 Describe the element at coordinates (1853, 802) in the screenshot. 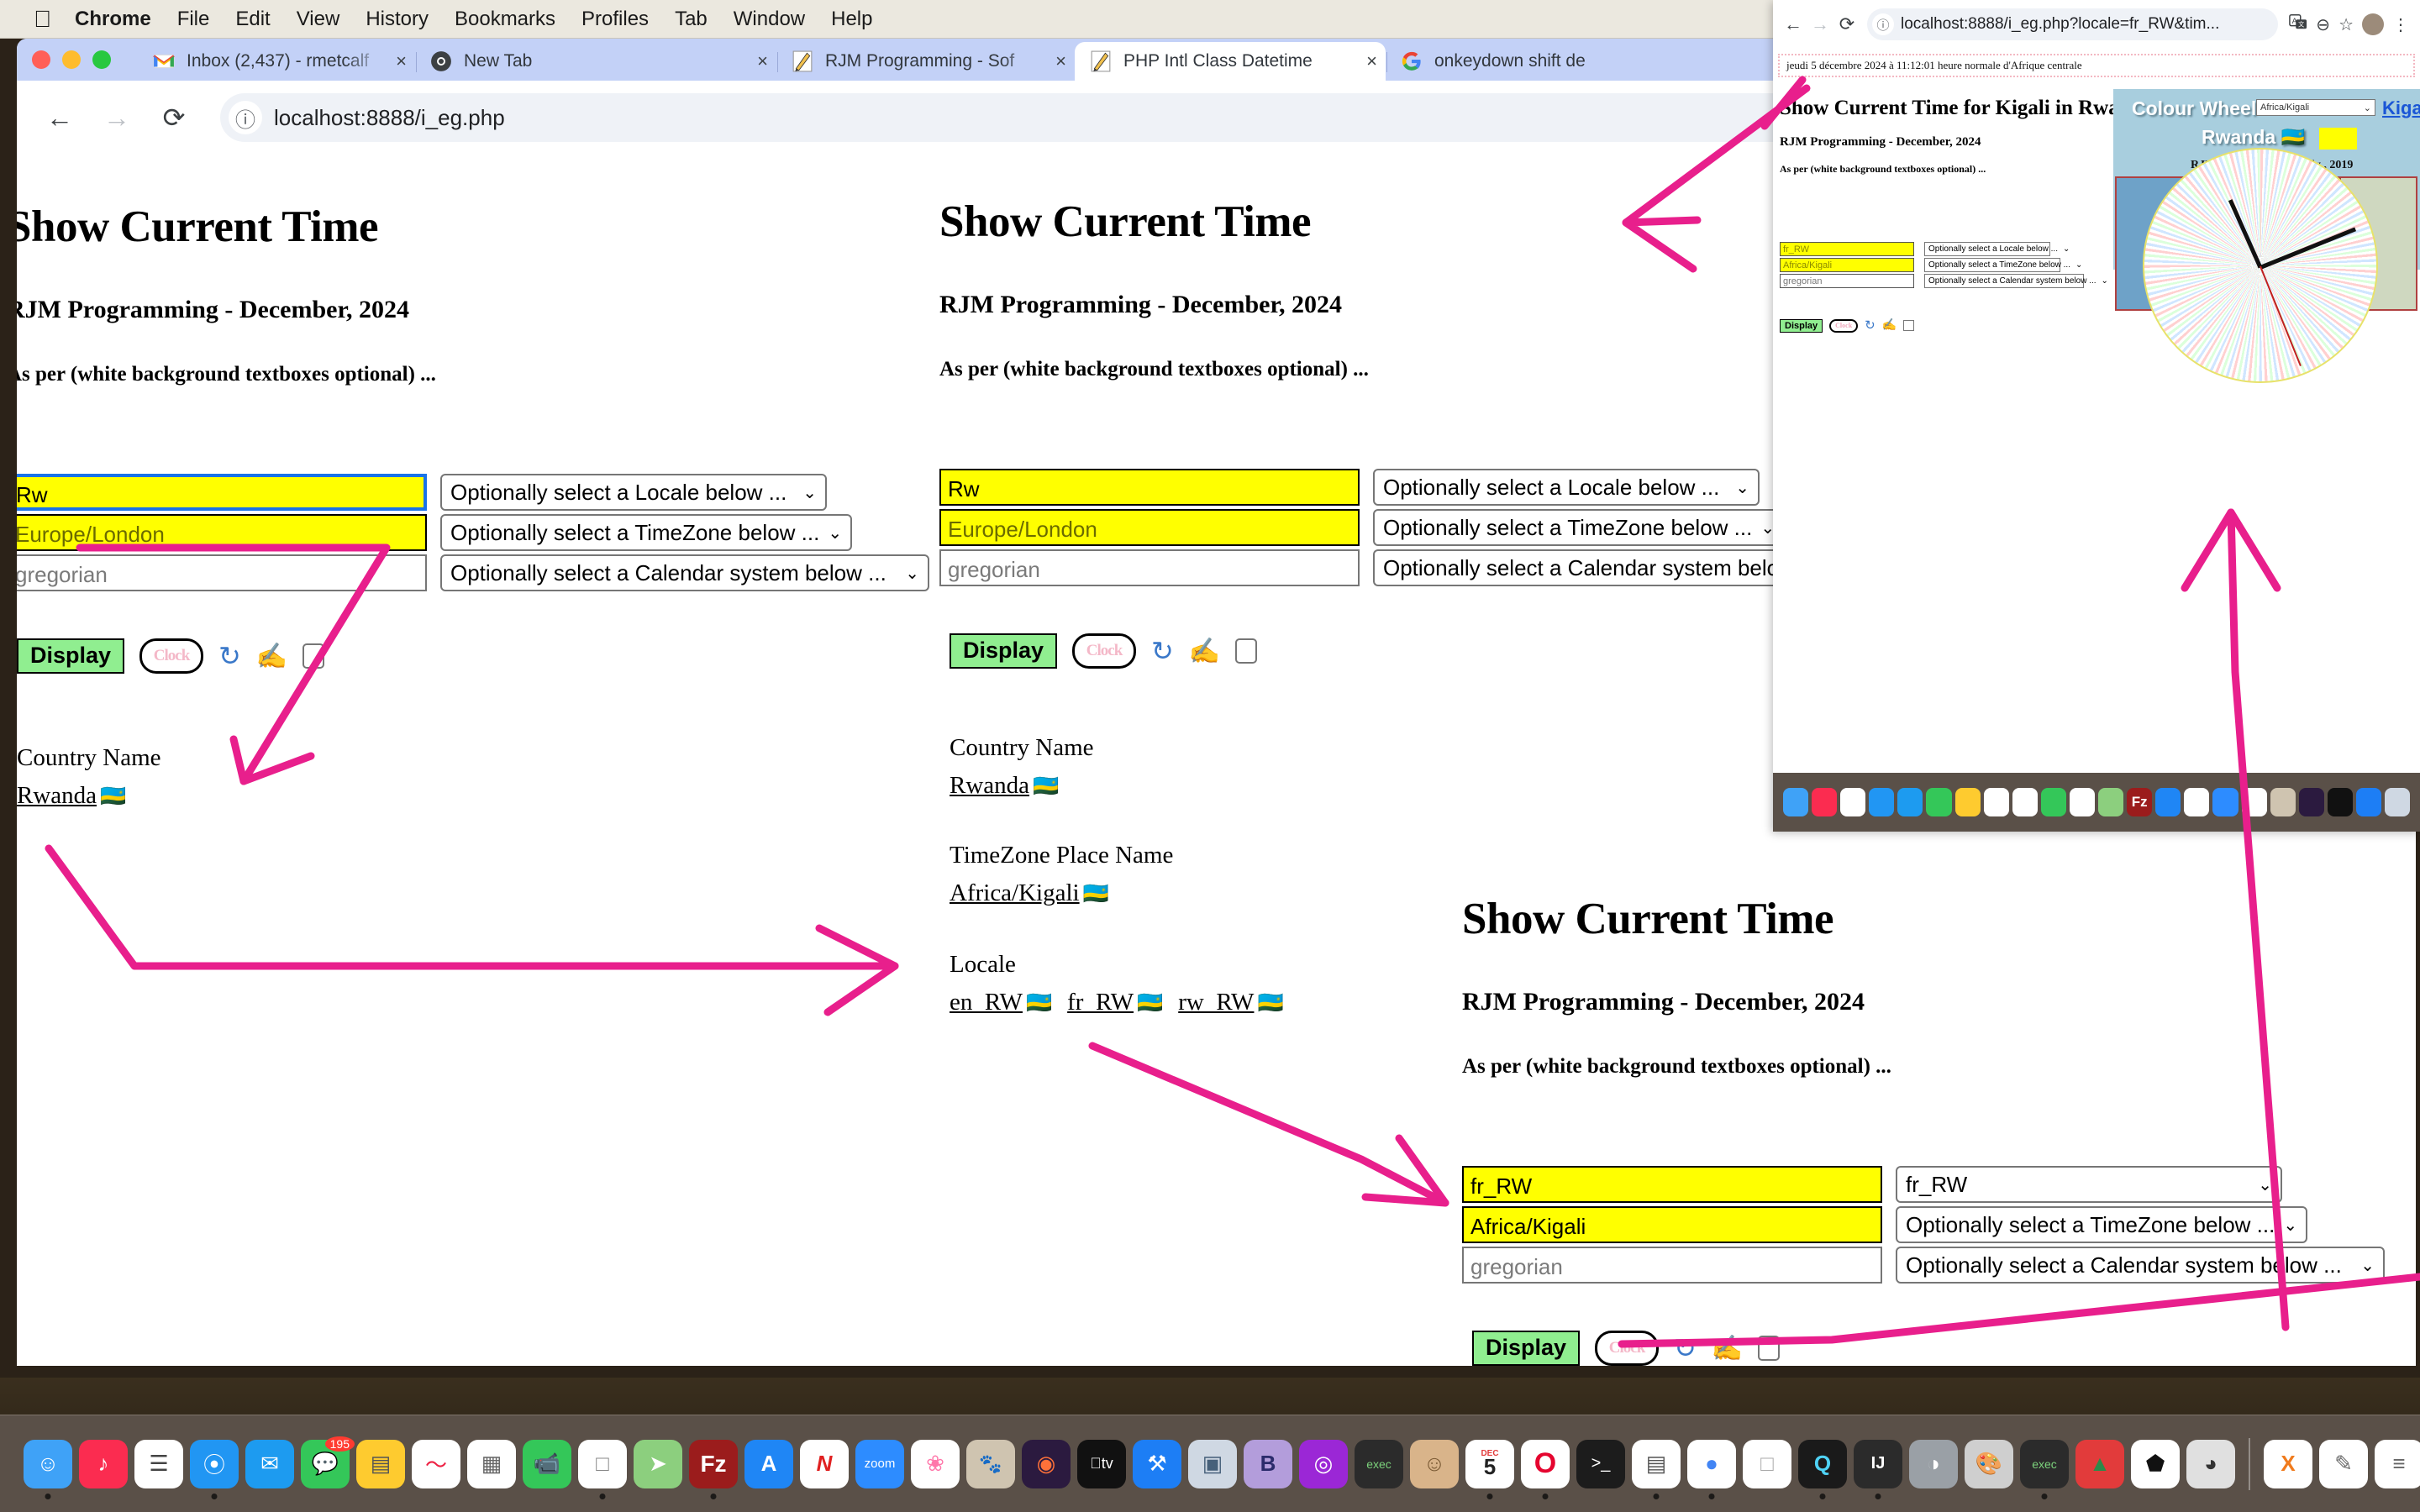

I see `dock-icon-reminders` at that location.